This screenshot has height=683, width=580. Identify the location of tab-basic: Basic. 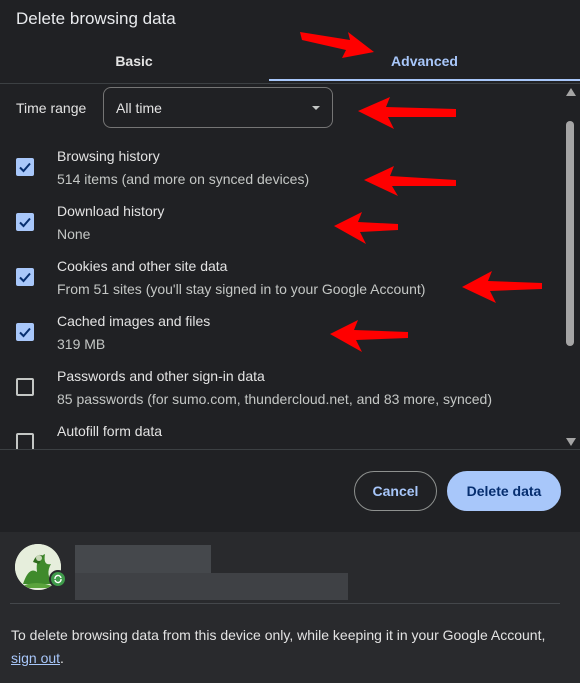
(134, 63).